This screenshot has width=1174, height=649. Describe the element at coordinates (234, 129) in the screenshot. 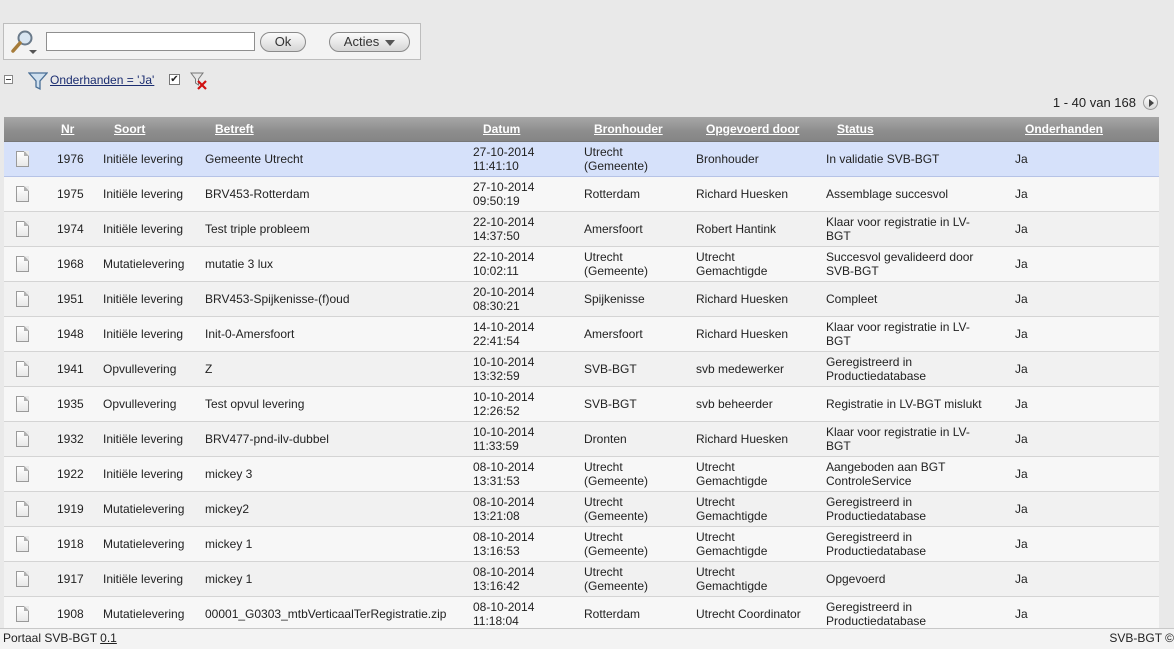

I see `column-header-betreft: Betreft` at that location.